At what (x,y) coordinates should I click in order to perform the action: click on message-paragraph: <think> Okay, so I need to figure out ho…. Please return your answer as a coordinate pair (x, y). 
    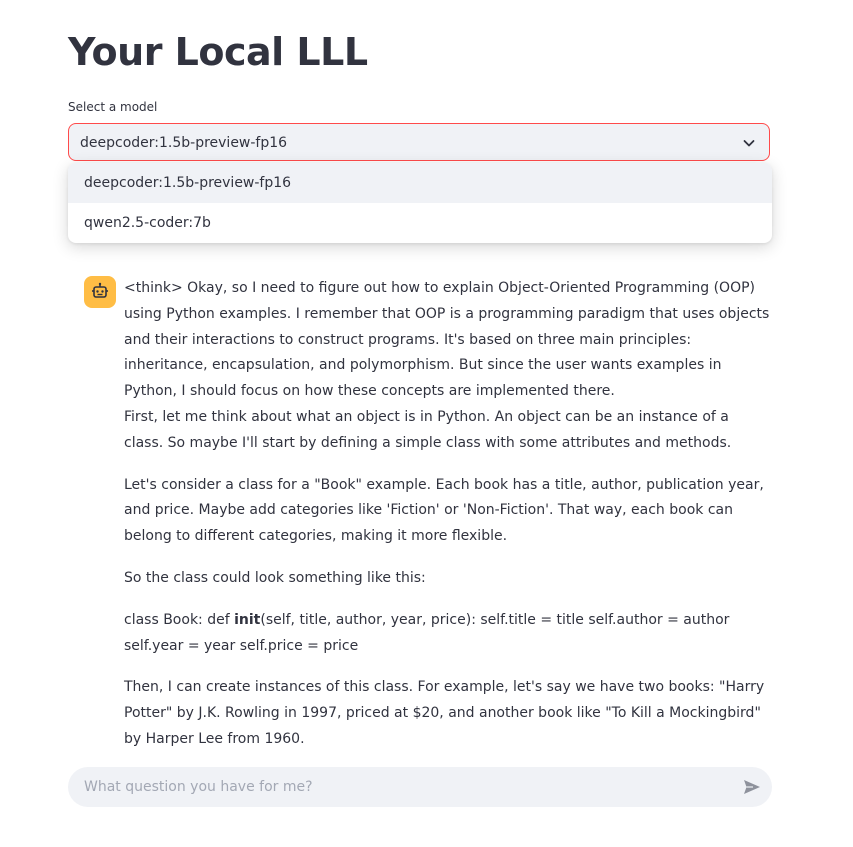
    Looking at the image, I should click on (447, 340).